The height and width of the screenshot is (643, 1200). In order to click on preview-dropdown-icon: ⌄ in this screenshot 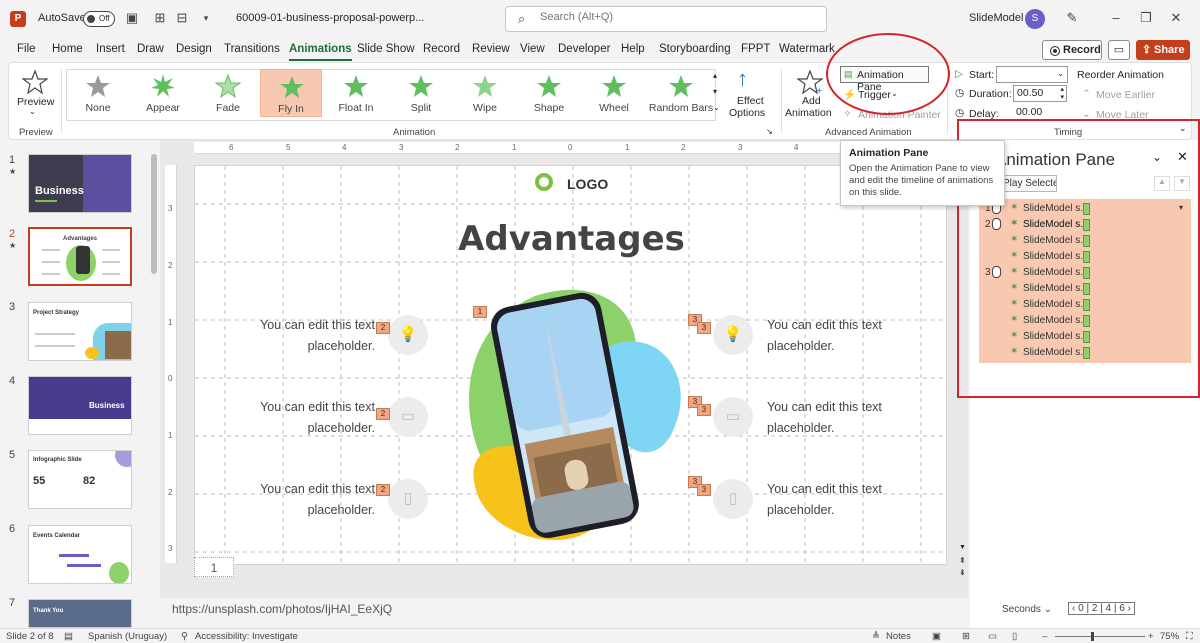, I will do `click(32, 111)`.